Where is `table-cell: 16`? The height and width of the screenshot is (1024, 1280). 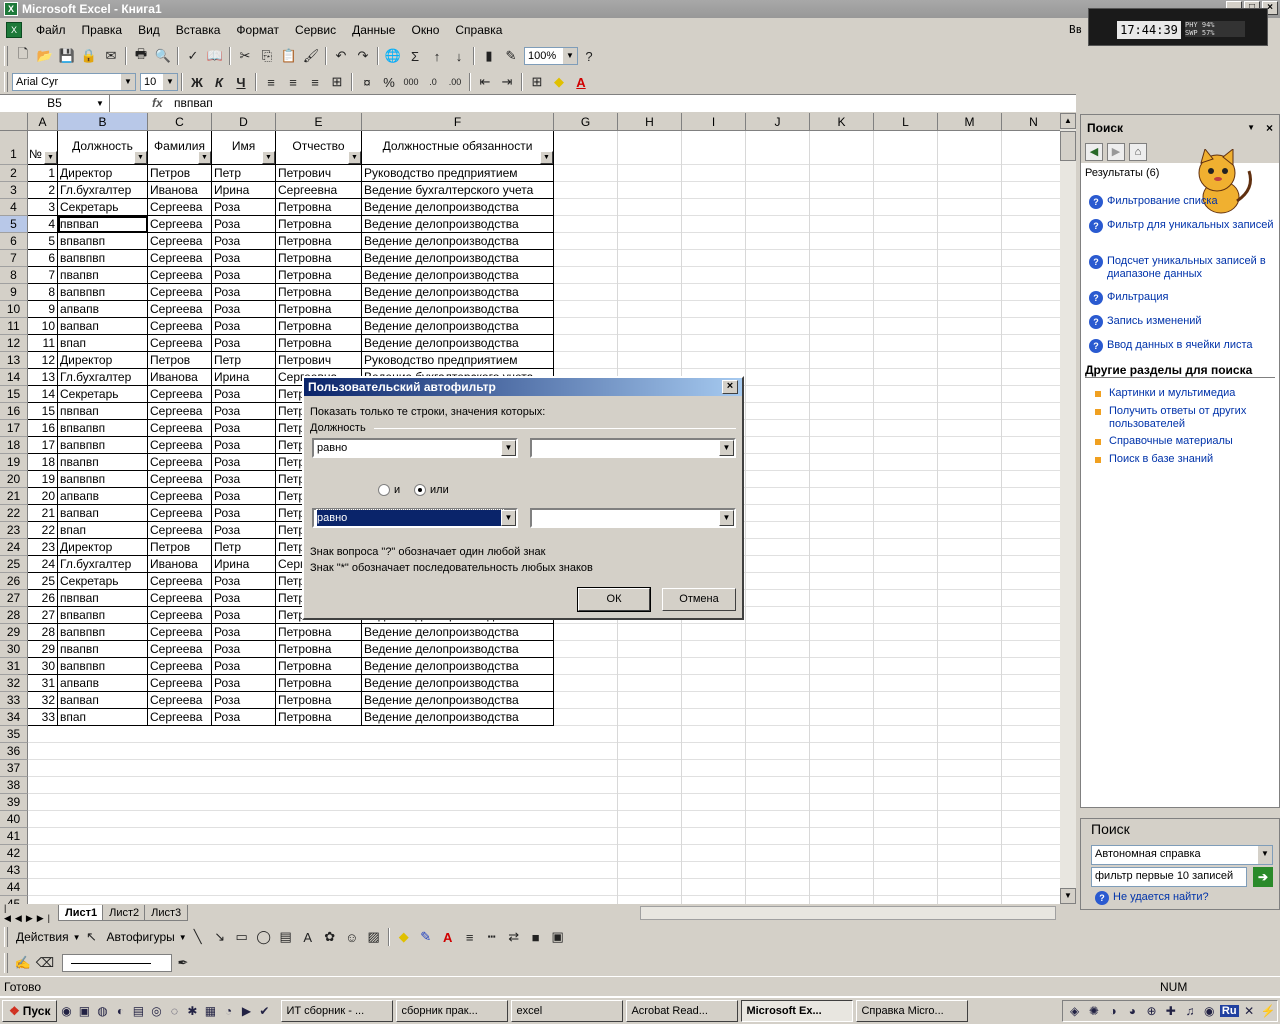 table-cell: 16 is located at coordinates (43, 428).